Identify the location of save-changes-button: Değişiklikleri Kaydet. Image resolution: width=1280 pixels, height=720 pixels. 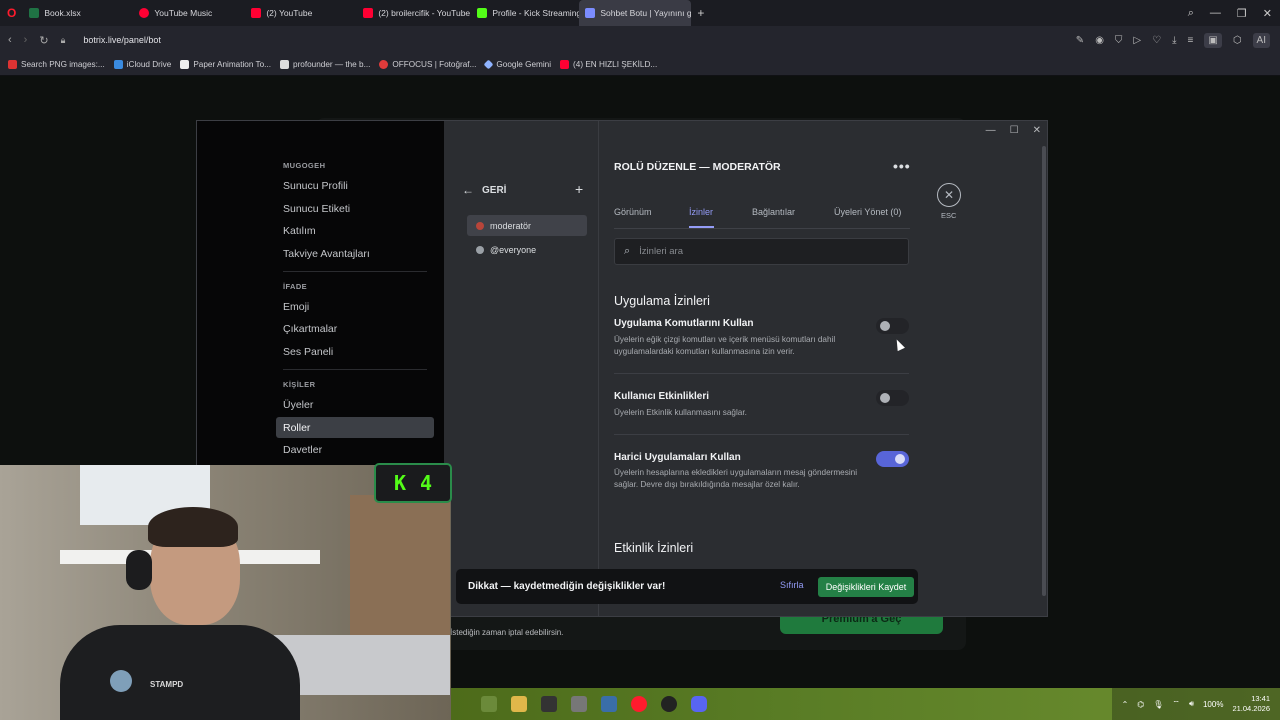
(866, 587).